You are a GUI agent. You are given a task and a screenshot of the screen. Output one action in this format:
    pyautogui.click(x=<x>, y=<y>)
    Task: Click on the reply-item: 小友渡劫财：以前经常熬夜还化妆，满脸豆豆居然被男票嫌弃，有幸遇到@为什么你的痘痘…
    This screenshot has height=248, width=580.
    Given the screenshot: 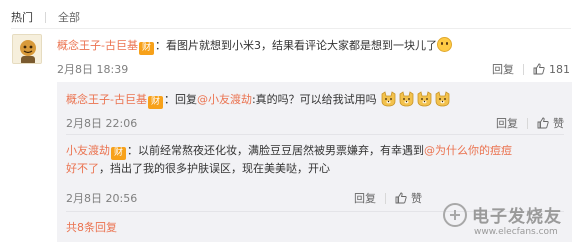 What is the action you would take?
    pyautogui.click(x=315, y=159)
    